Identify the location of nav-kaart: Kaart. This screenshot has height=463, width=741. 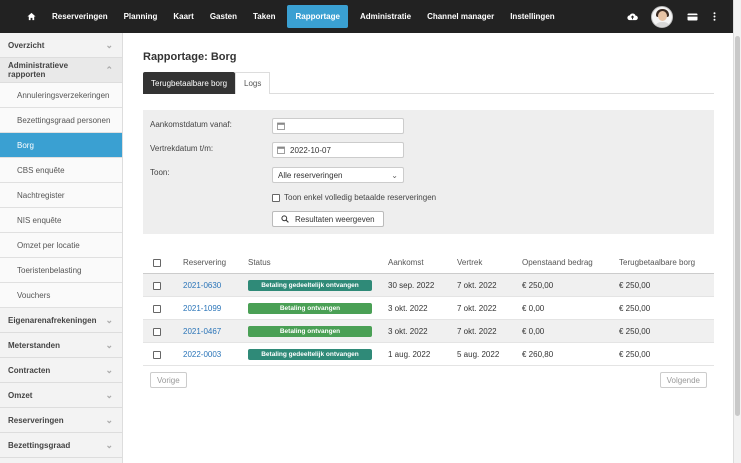
(183, 16).